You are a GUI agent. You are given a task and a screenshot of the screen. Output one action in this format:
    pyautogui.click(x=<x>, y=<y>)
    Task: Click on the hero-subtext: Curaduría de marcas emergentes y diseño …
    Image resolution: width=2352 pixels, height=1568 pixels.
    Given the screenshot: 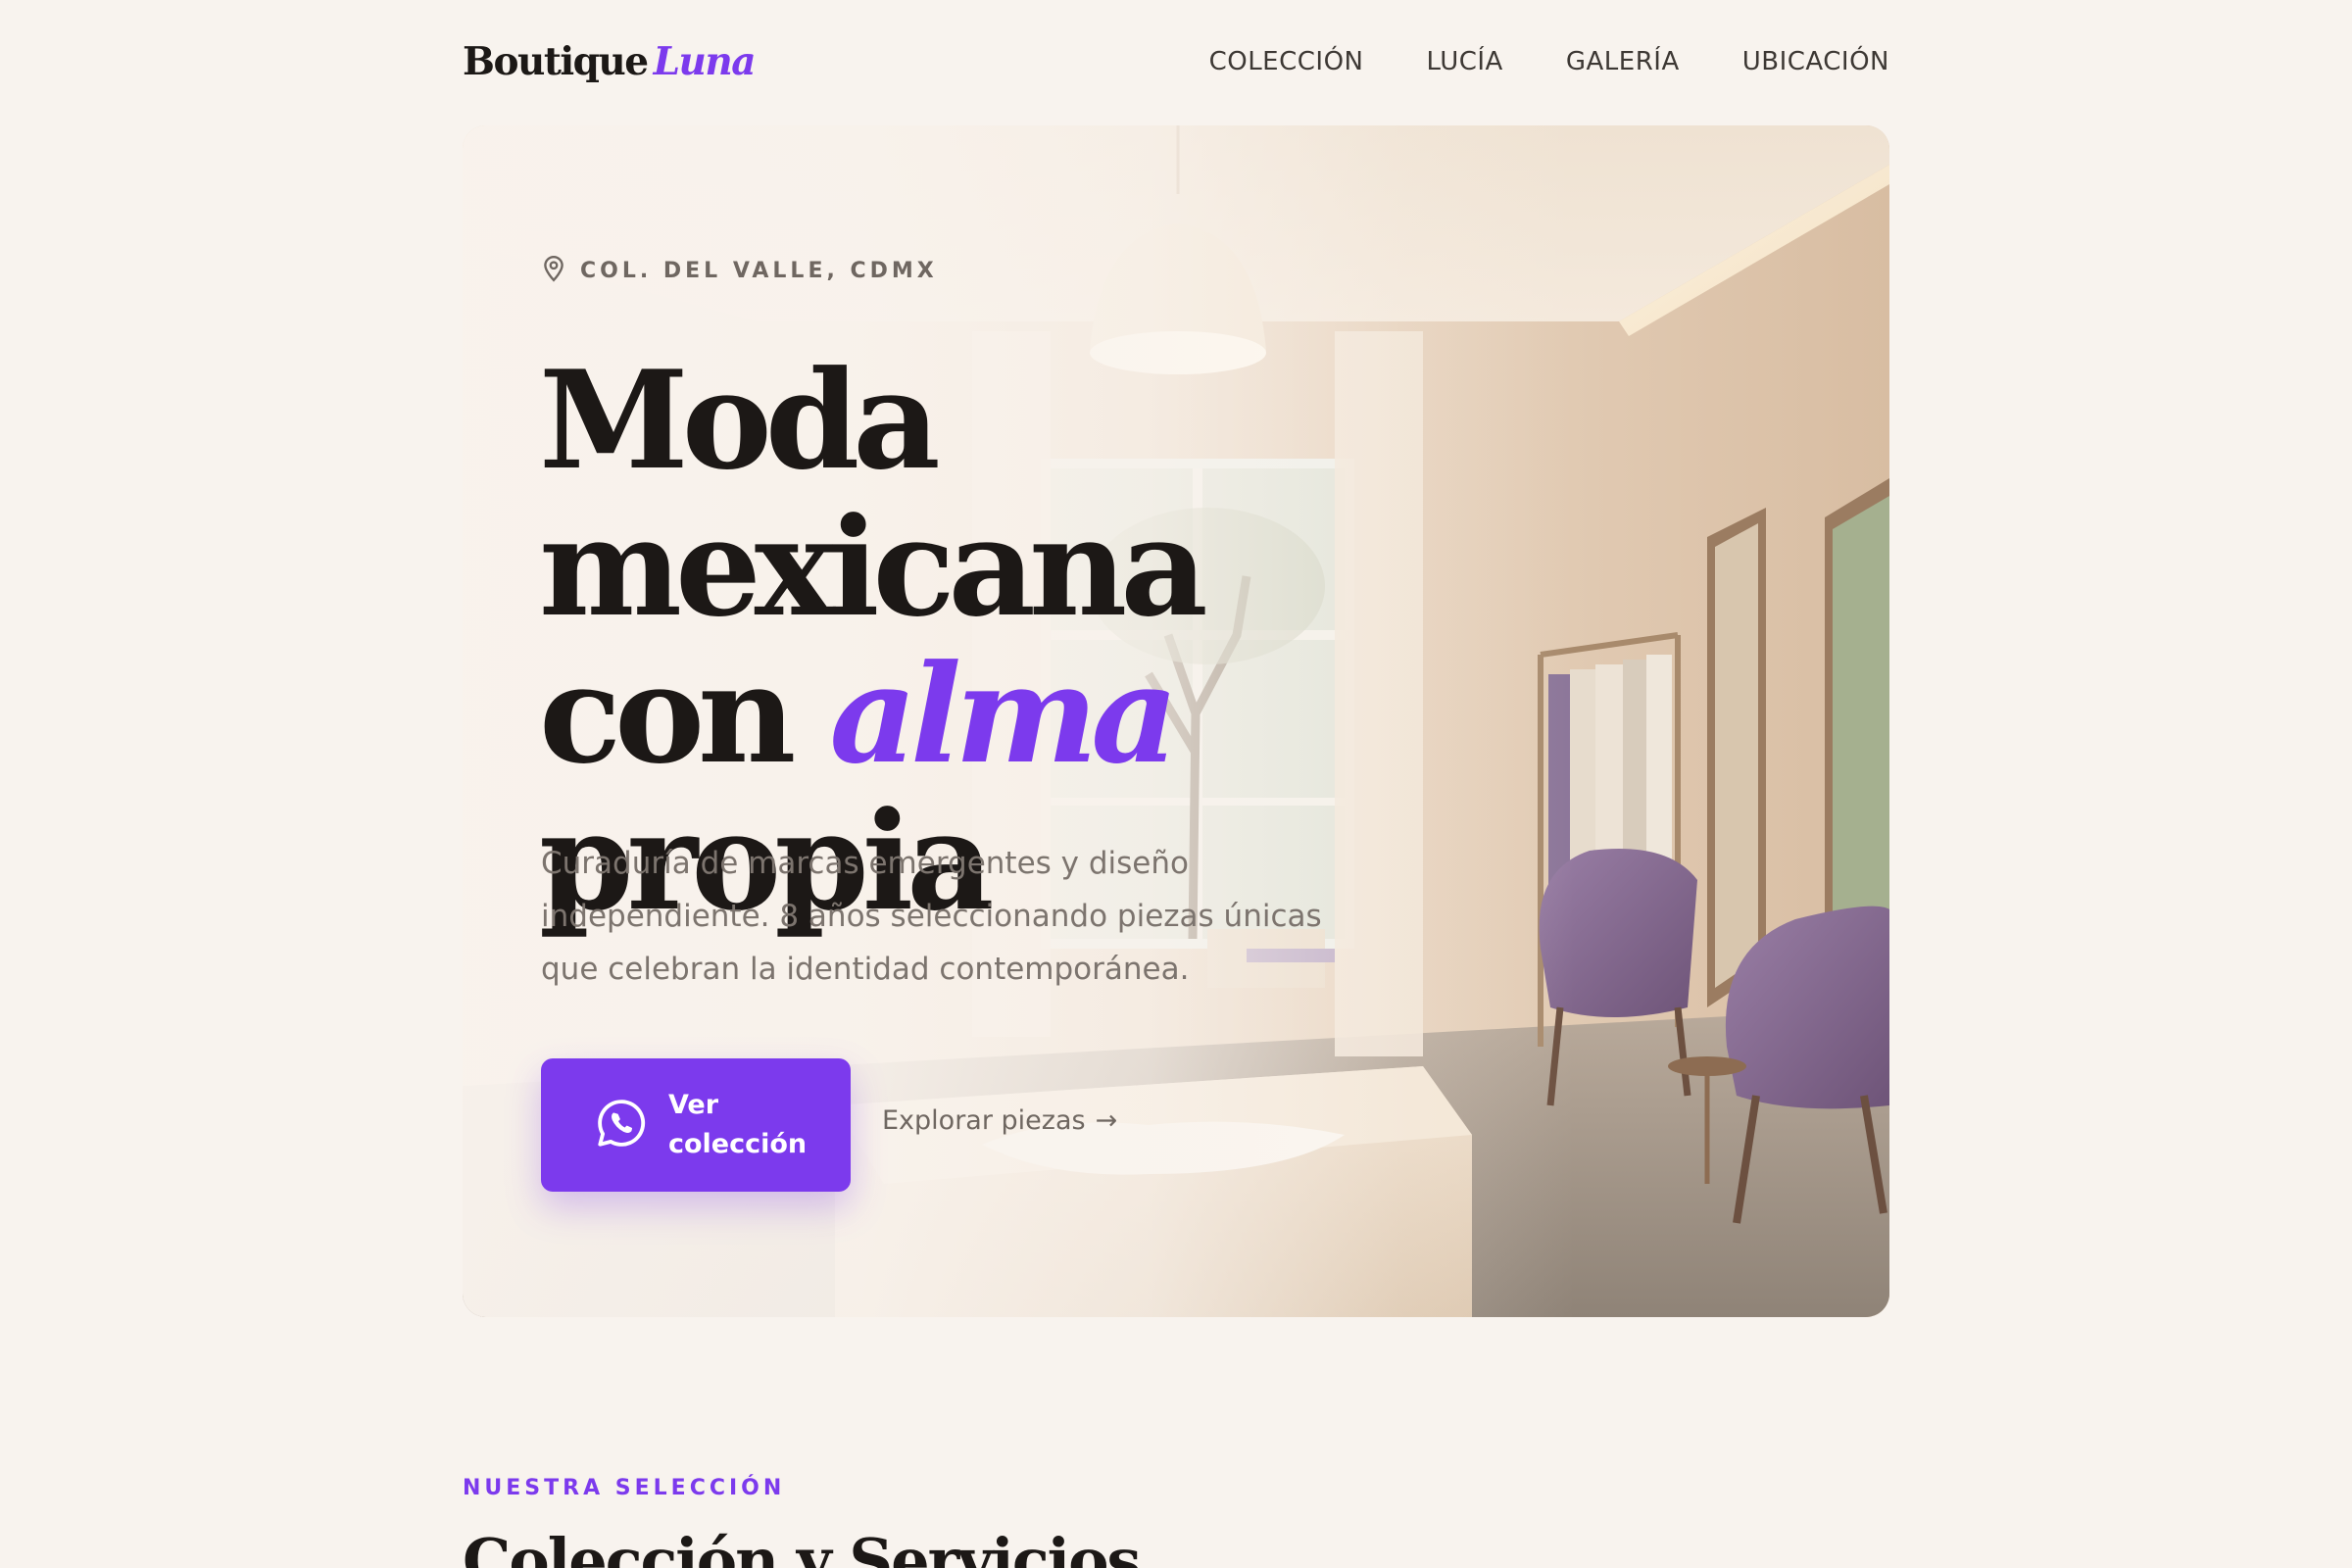 What is the action you would take?
    pyautogui.click(x=931, y=916)
    